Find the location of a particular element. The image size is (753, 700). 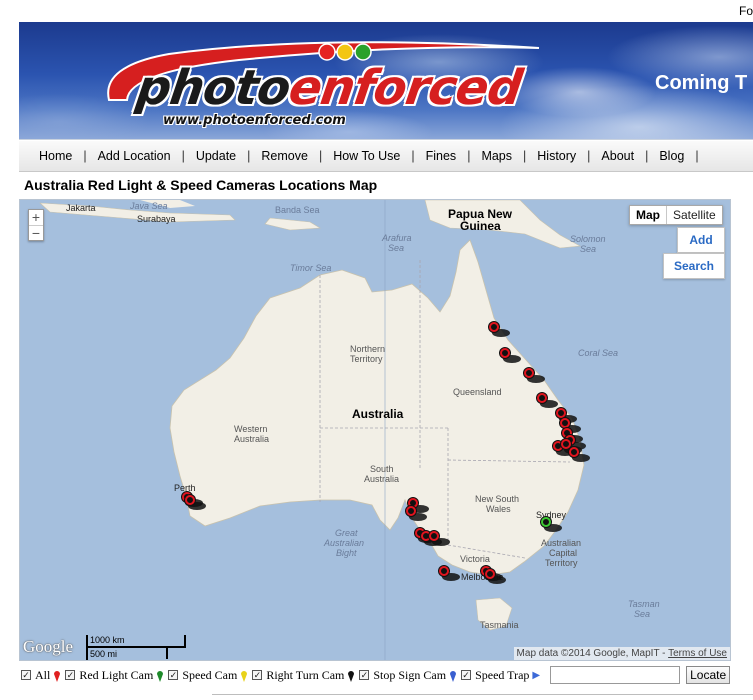

map-label-south-australia: Australia is located at coordinates (381, 479).